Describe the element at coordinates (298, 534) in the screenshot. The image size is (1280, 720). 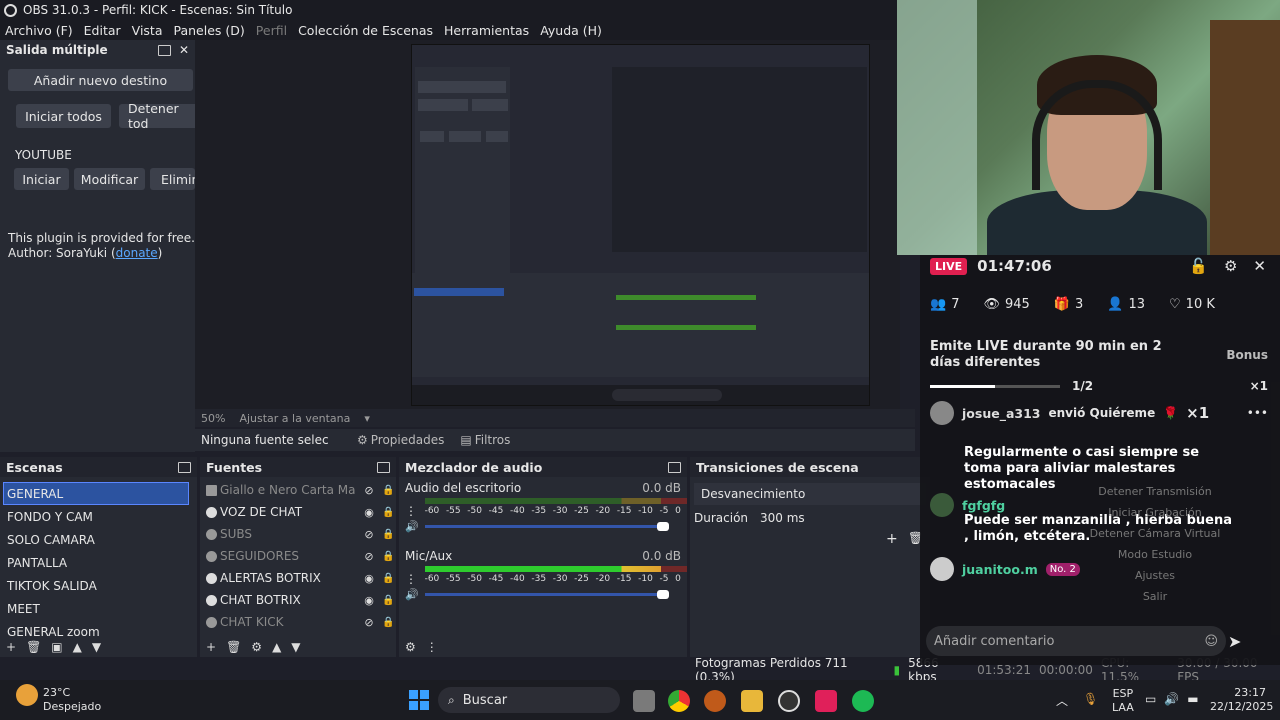
I see `source-item: SUBS ⊘ 🔒` at that location.